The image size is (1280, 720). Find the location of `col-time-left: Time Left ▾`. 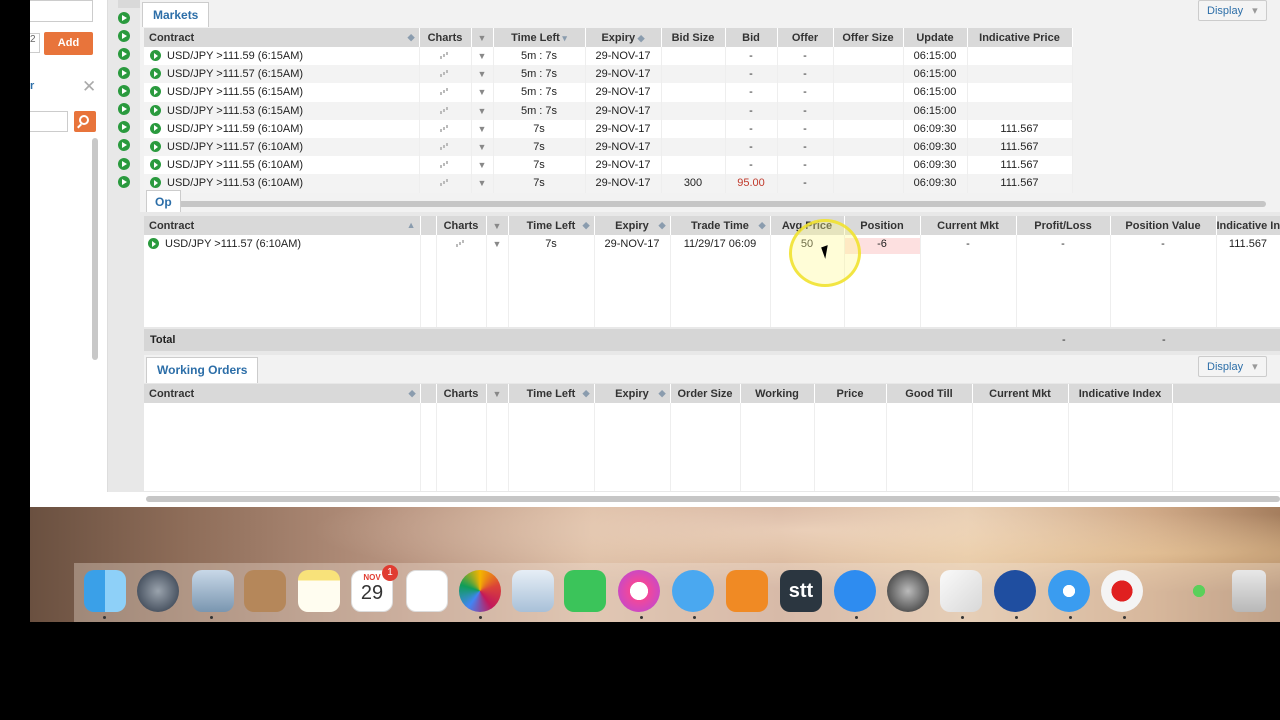

col-time-left: Time Left ▾ is located at coordinates (539, 37).